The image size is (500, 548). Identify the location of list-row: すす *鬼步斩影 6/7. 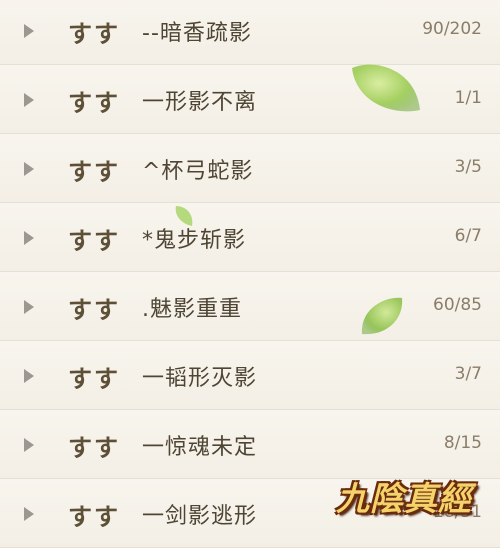
(250, 237).